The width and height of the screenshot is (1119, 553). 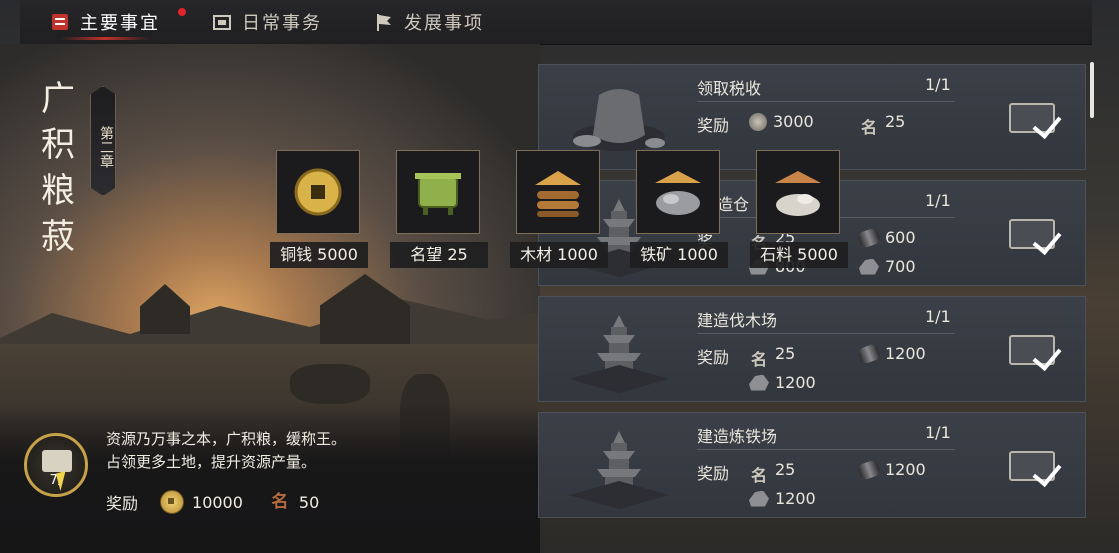 I want to click on tab-bar: 主要事宜 日常事务 发展事项, so click(x=556, y=22).